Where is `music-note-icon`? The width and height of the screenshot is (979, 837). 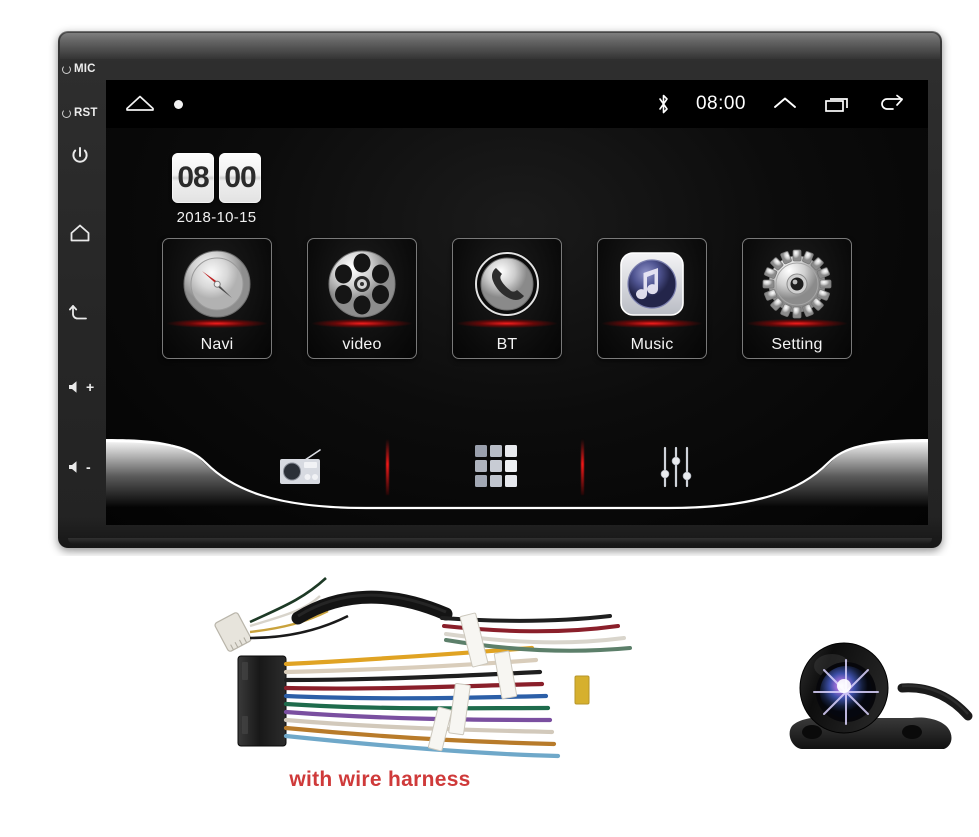
music-note-icon is located at coordinates (652, 284).